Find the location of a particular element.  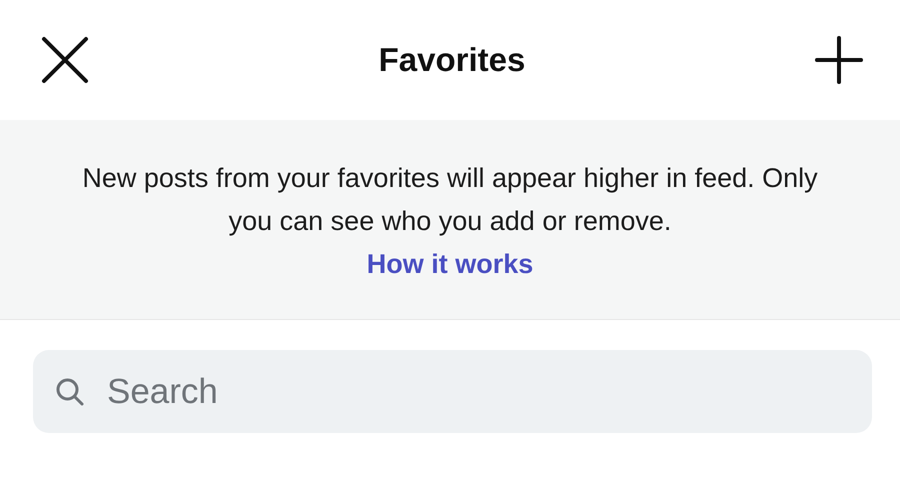

close-icon is located at coordinates (65, 60).